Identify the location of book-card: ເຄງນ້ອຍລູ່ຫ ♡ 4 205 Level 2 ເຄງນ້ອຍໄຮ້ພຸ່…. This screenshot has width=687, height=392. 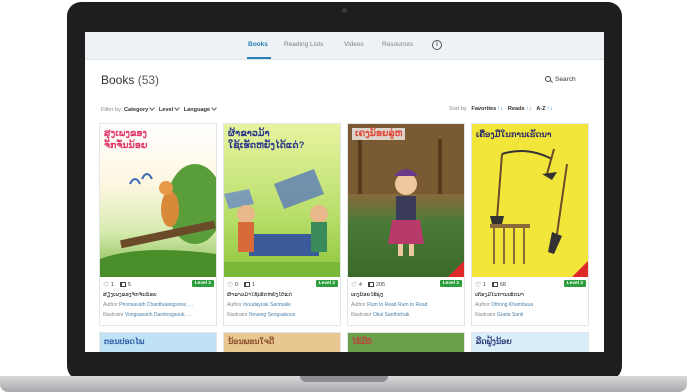
(406, 224).